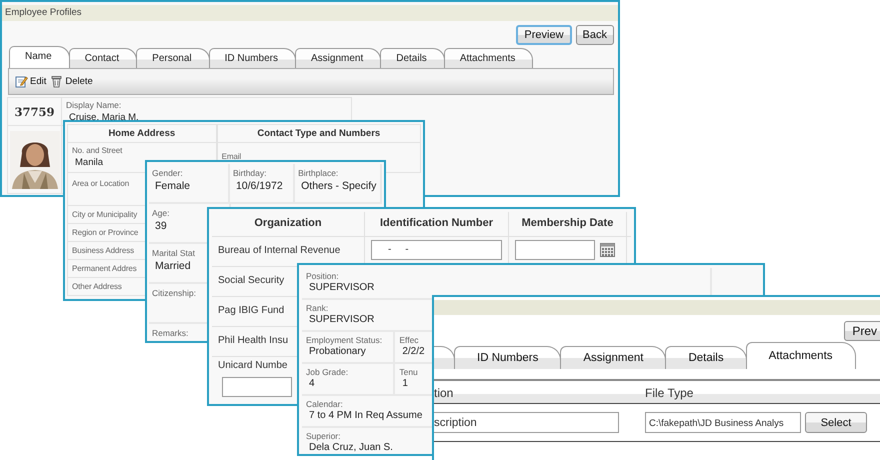  I want to click on date-field, so click(555, 250).